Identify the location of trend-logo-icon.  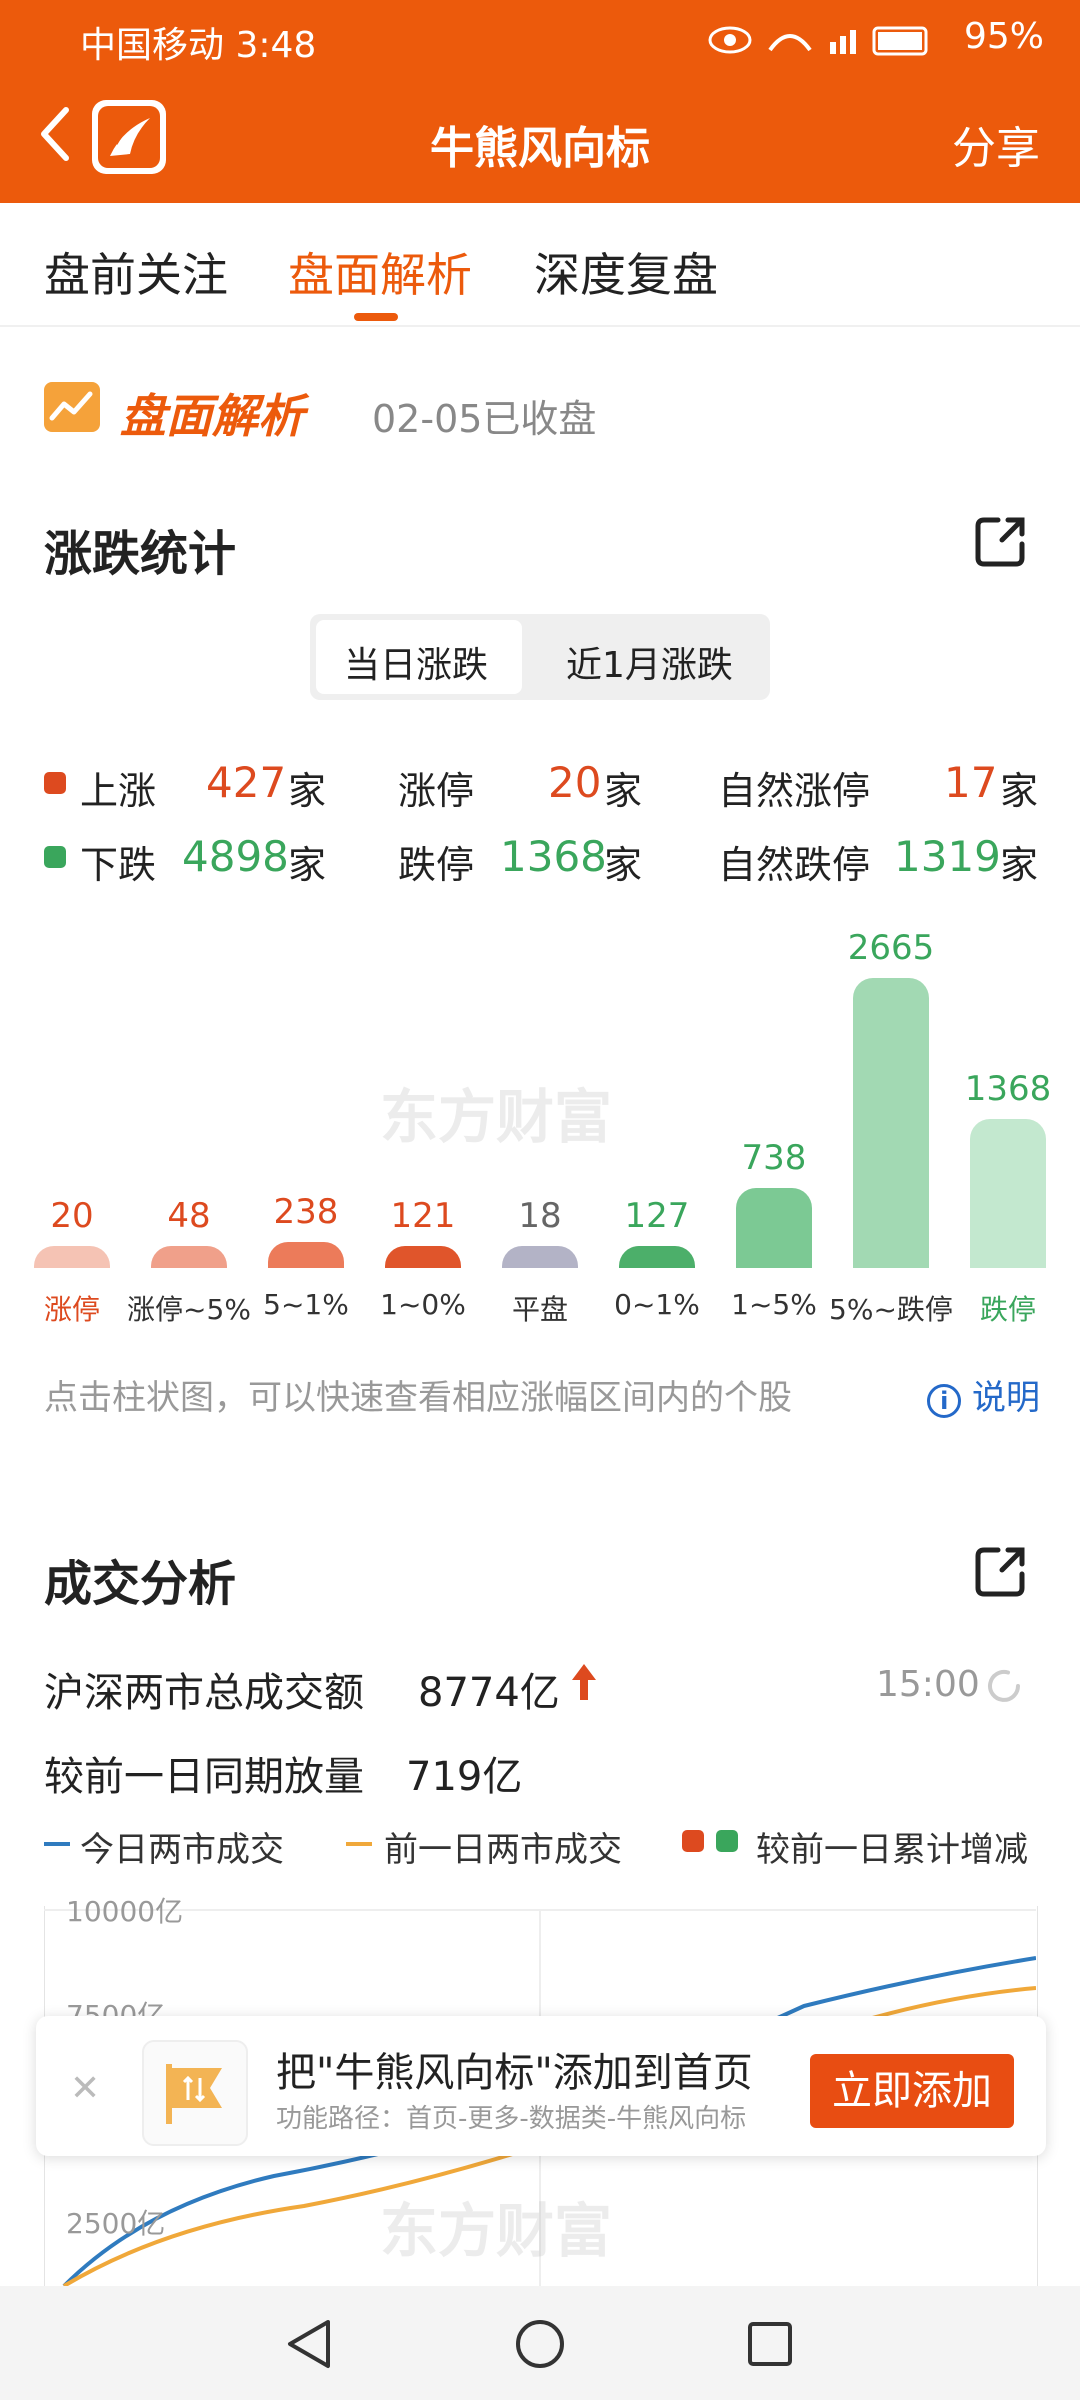
(72, 407).